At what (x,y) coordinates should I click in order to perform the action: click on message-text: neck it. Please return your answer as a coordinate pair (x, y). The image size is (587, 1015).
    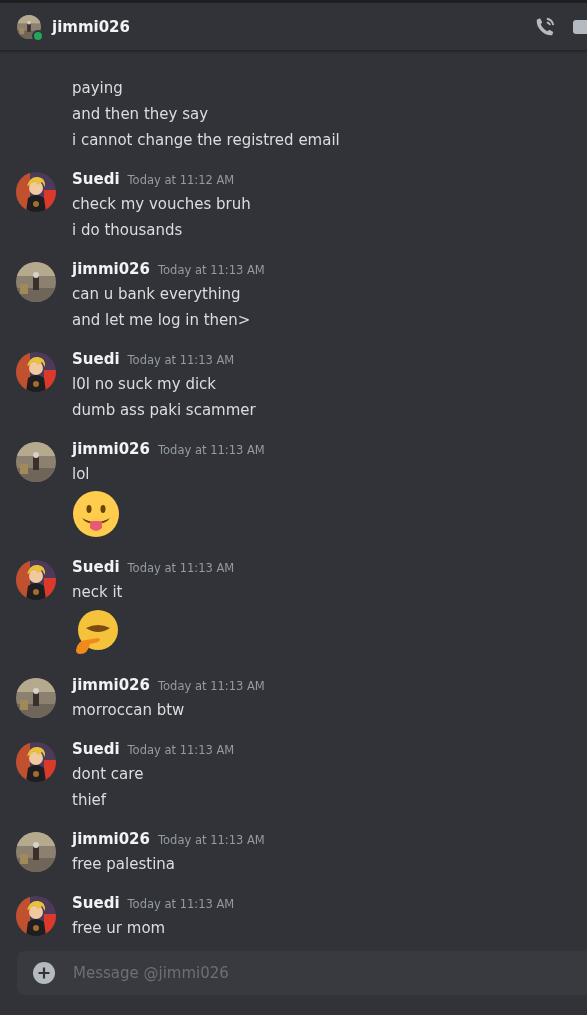
    Looking at the image, I should click on (98, 592).